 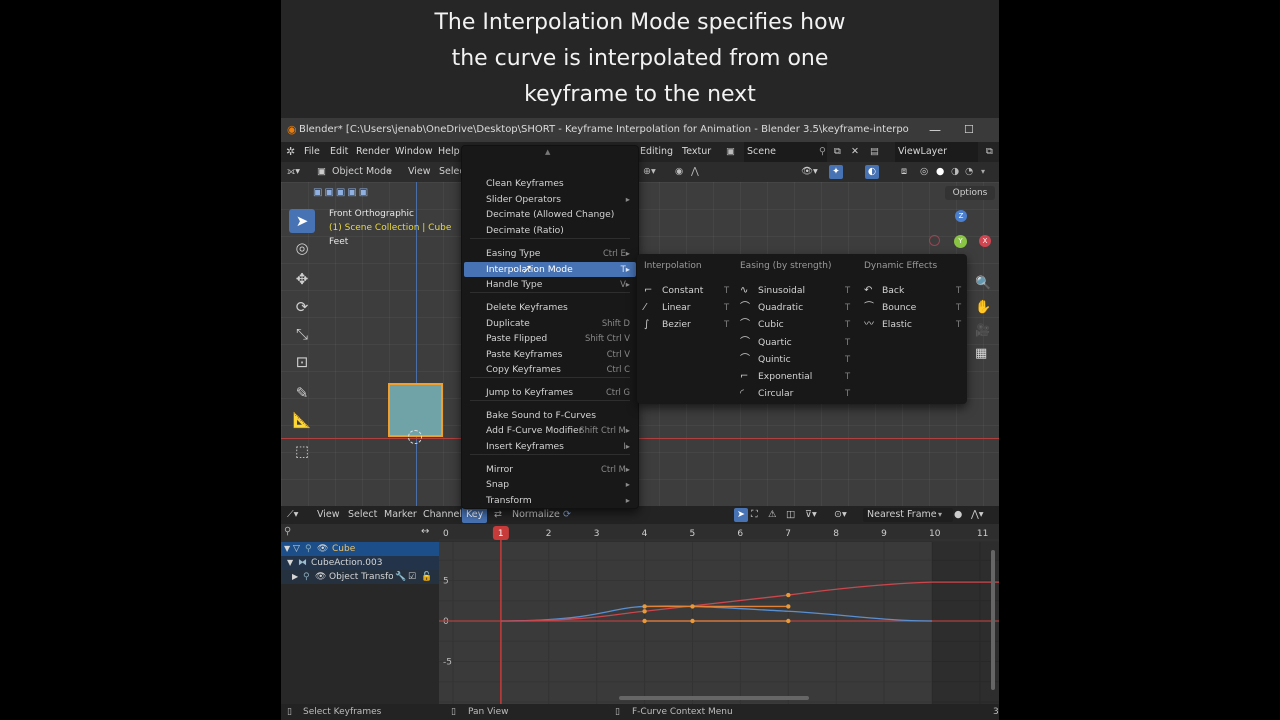 What do you see at coordinates (915, 290) in the screenshot?
I see `interpolation-option-back: ↶ Back T` at bounding box center [915, 290].